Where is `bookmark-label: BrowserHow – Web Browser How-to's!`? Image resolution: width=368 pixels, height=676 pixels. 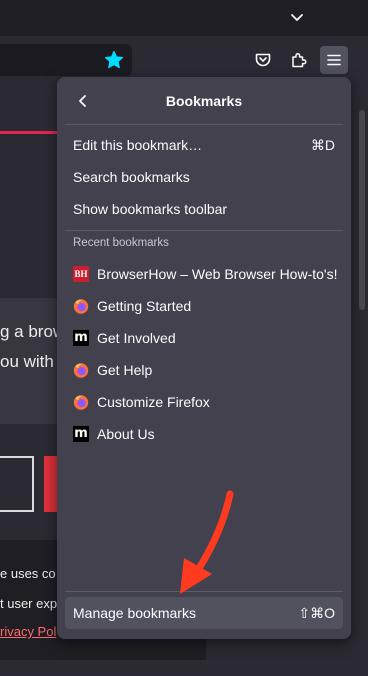
bookmark-label: BrowserHow – Web Browser How-to's! is located at coordinates (217, 274).